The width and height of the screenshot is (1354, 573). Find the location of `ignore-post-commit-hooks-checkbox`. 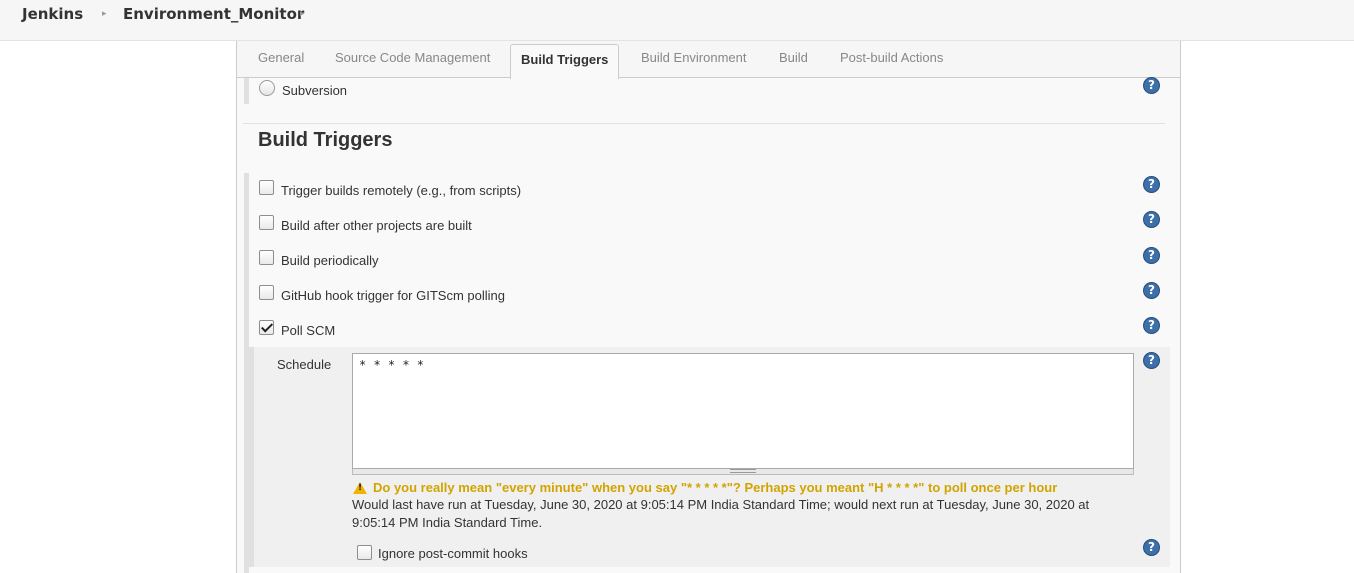

ignore-post-commit-hooks-checkbox is located at coordinates (364, 552).